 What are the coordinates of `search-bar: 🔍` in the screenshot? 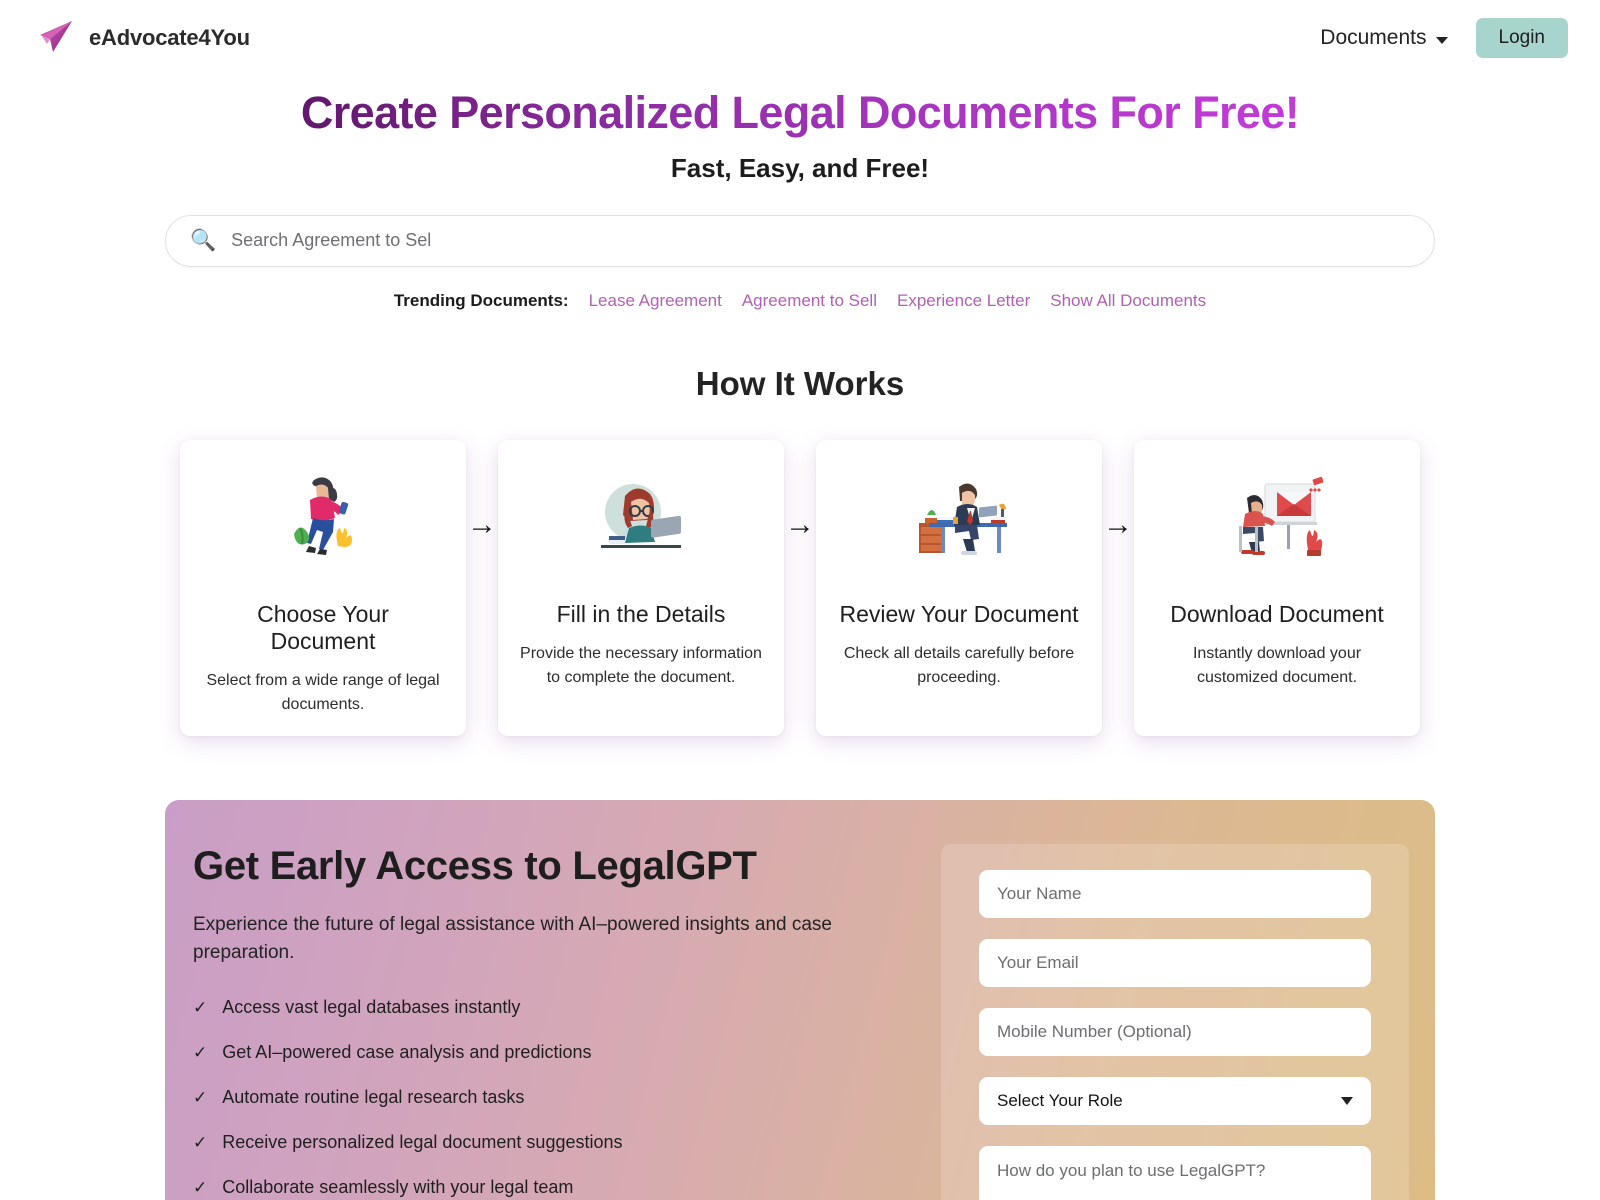 It's located at (800, 240).